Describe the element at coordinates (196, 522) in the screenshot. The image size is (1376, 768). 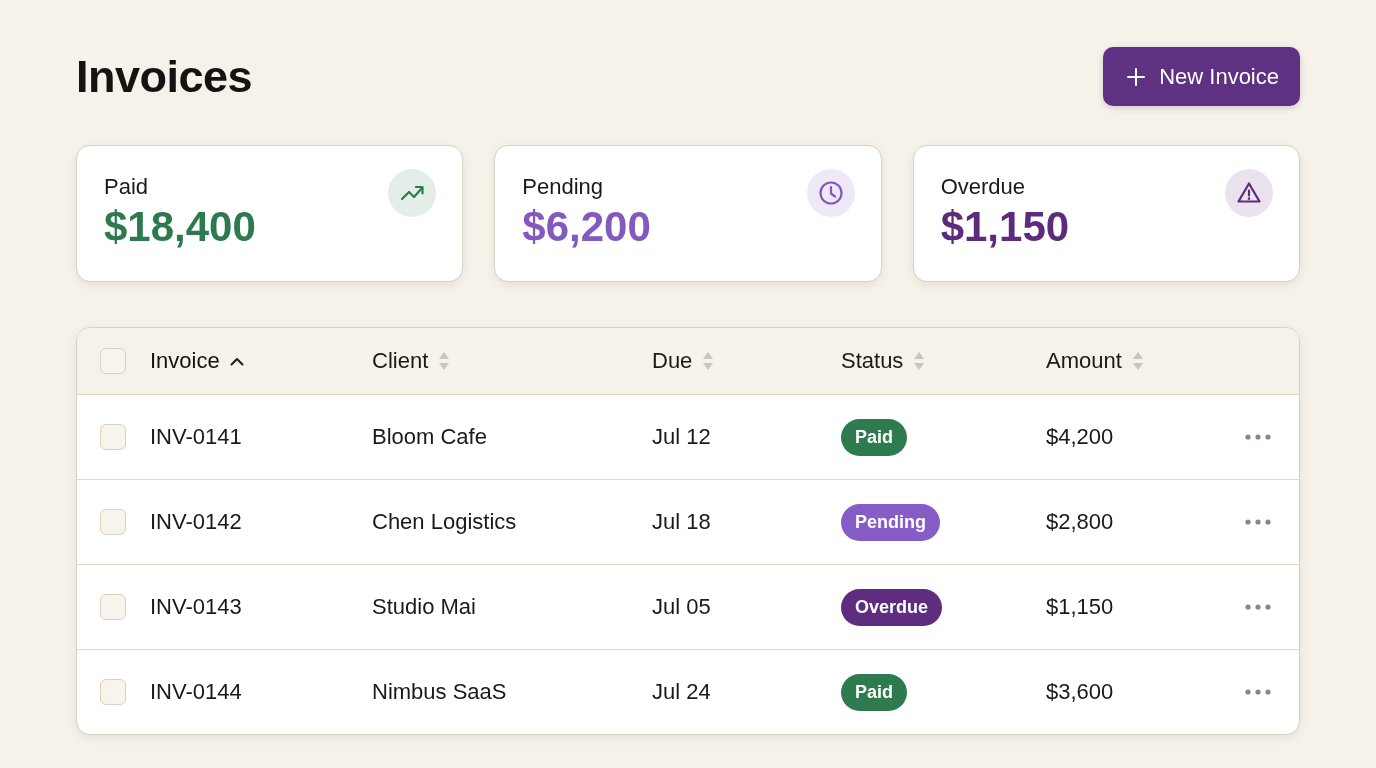
I see `table-cell: INV-0142` at that location.